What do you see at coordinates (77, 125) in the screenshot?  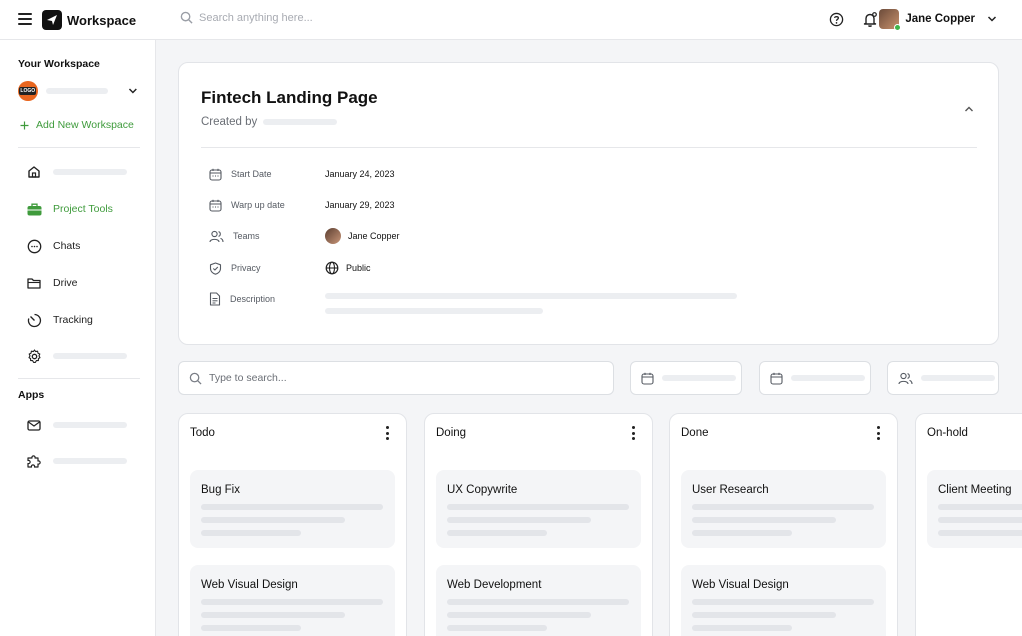 I see `add-workspace-button: Add New Workspace` at bounding box center [77, 125].